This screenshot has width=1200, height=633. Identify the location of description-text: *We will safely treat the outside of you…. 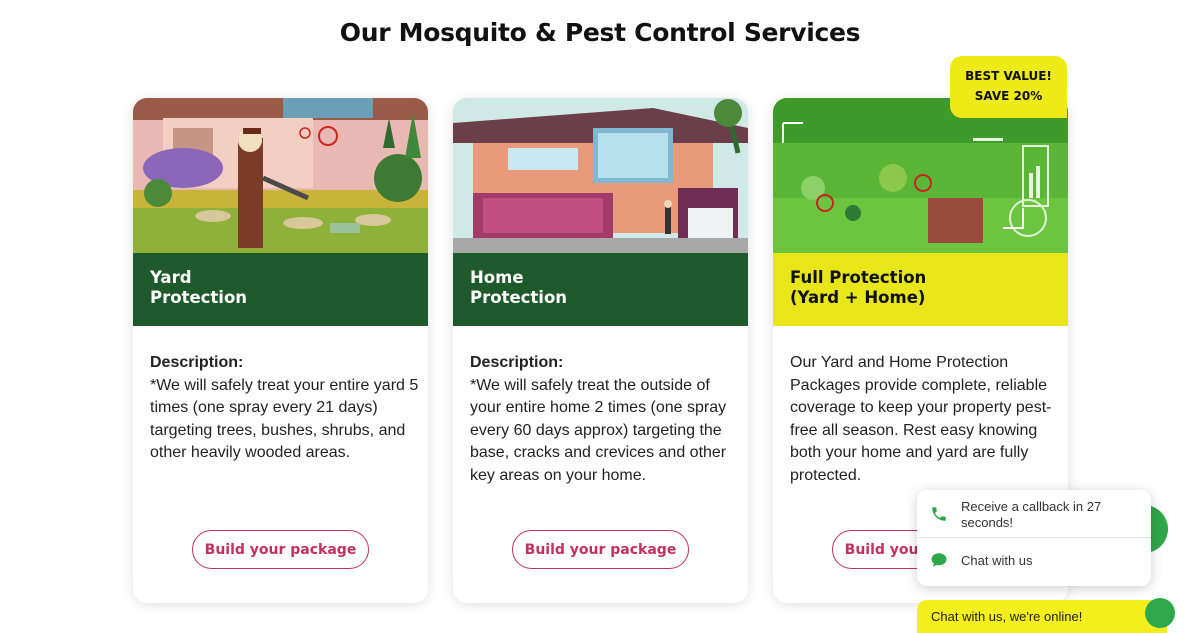
(598, 430).